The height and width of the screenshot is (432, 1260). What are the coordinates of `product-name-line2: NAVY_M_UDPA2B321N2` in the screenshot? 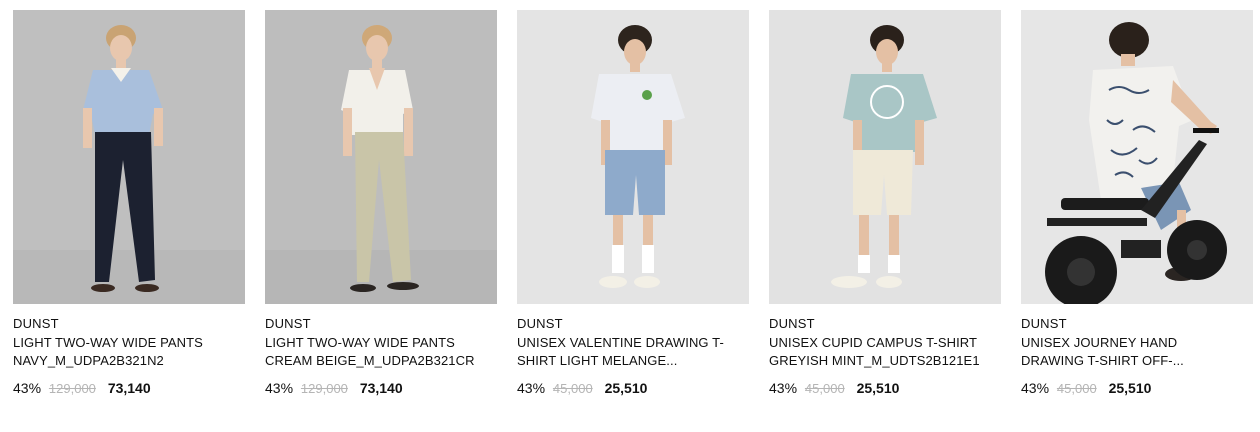 It's located at (88, 360).